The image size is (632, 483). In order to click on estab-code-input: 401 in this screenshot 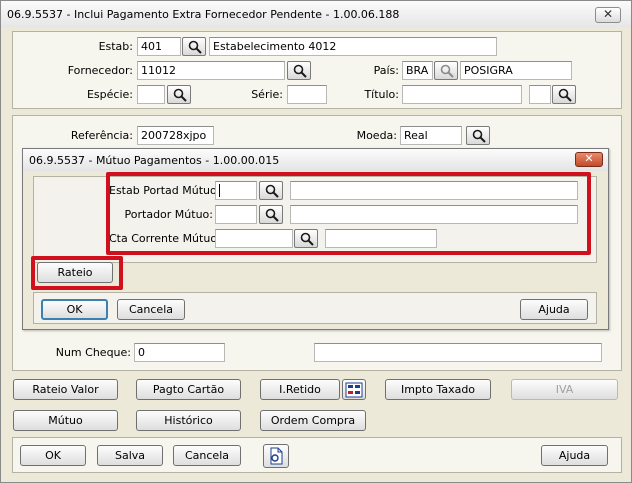, I will do `click(159, 46)`.